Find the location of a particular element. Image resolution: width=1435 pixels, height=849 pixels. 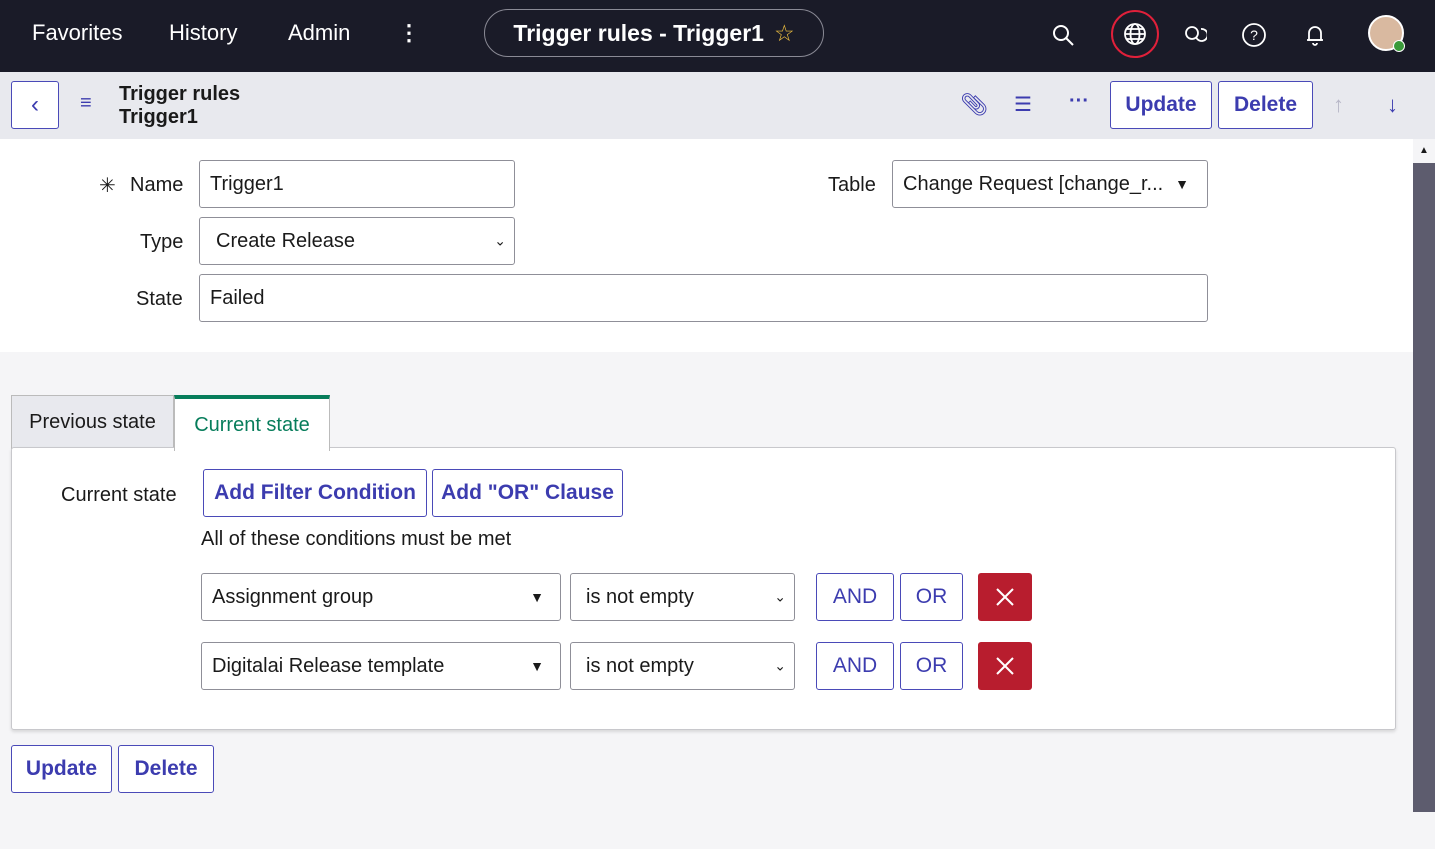

name-label: Name is located at coordinates (157, 185).